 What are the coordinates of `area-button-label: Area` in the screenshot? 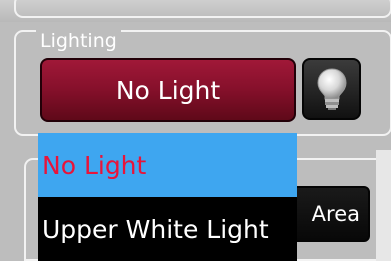 It's located at (335, 214).